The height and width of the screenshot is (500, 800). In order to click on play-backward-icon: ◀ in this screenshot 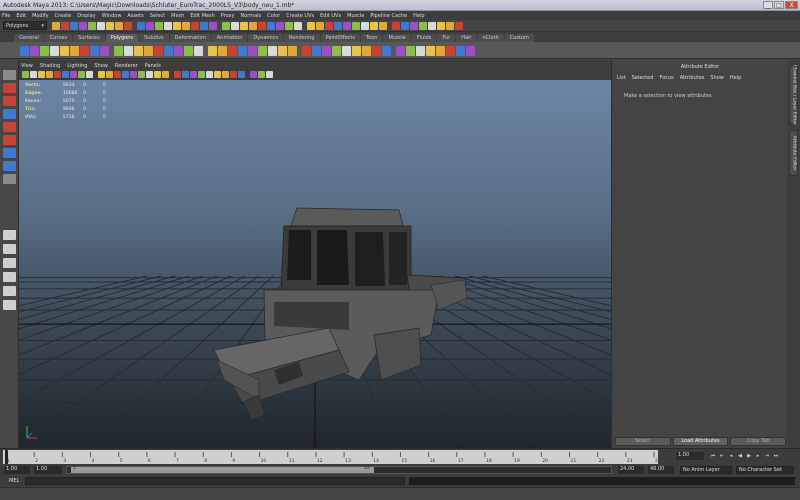, I will do `click(740, 456)`.